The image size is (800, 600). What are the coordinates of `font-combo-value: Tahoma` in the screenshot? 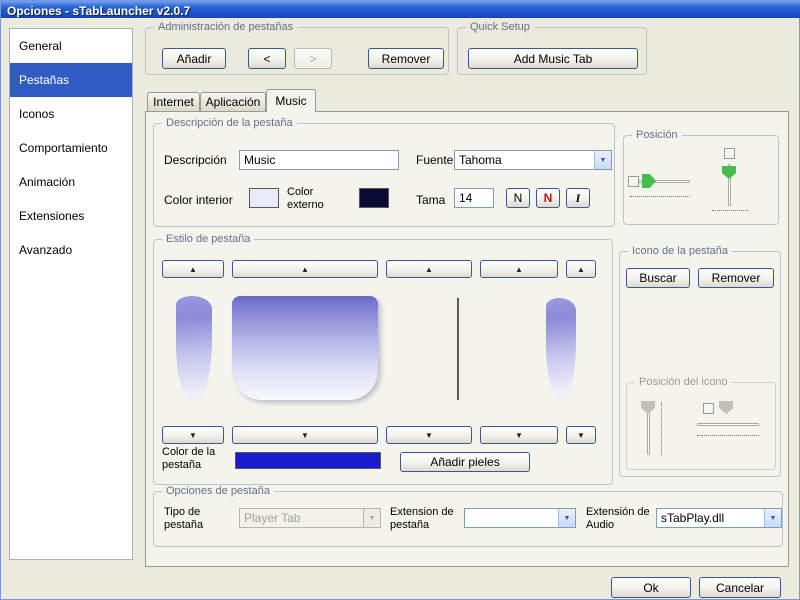 It's located at (480, 160).